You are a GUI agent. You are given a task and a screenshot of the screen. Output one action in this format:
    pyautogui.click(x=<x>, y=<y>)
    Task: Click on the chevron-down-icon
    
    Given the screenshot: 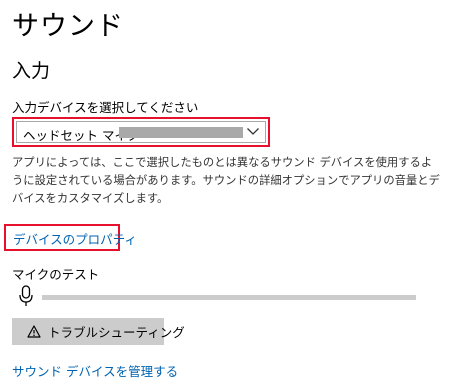 What is the action you would take?
    pyautogui.click(x=253, y=131)
    